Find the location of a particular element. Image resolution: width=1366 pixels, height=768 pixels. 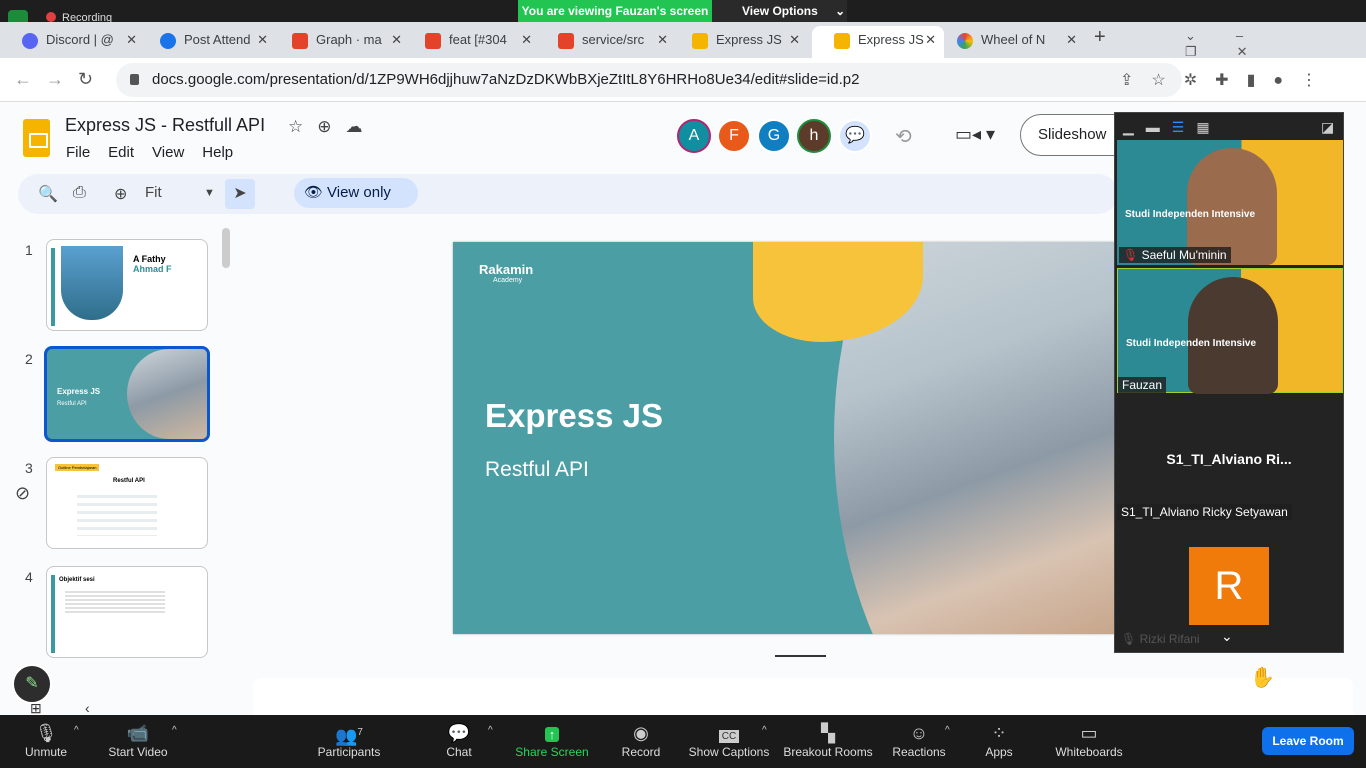

browser-tab: Post Attend ✕ is located at coordinates (207, 42).